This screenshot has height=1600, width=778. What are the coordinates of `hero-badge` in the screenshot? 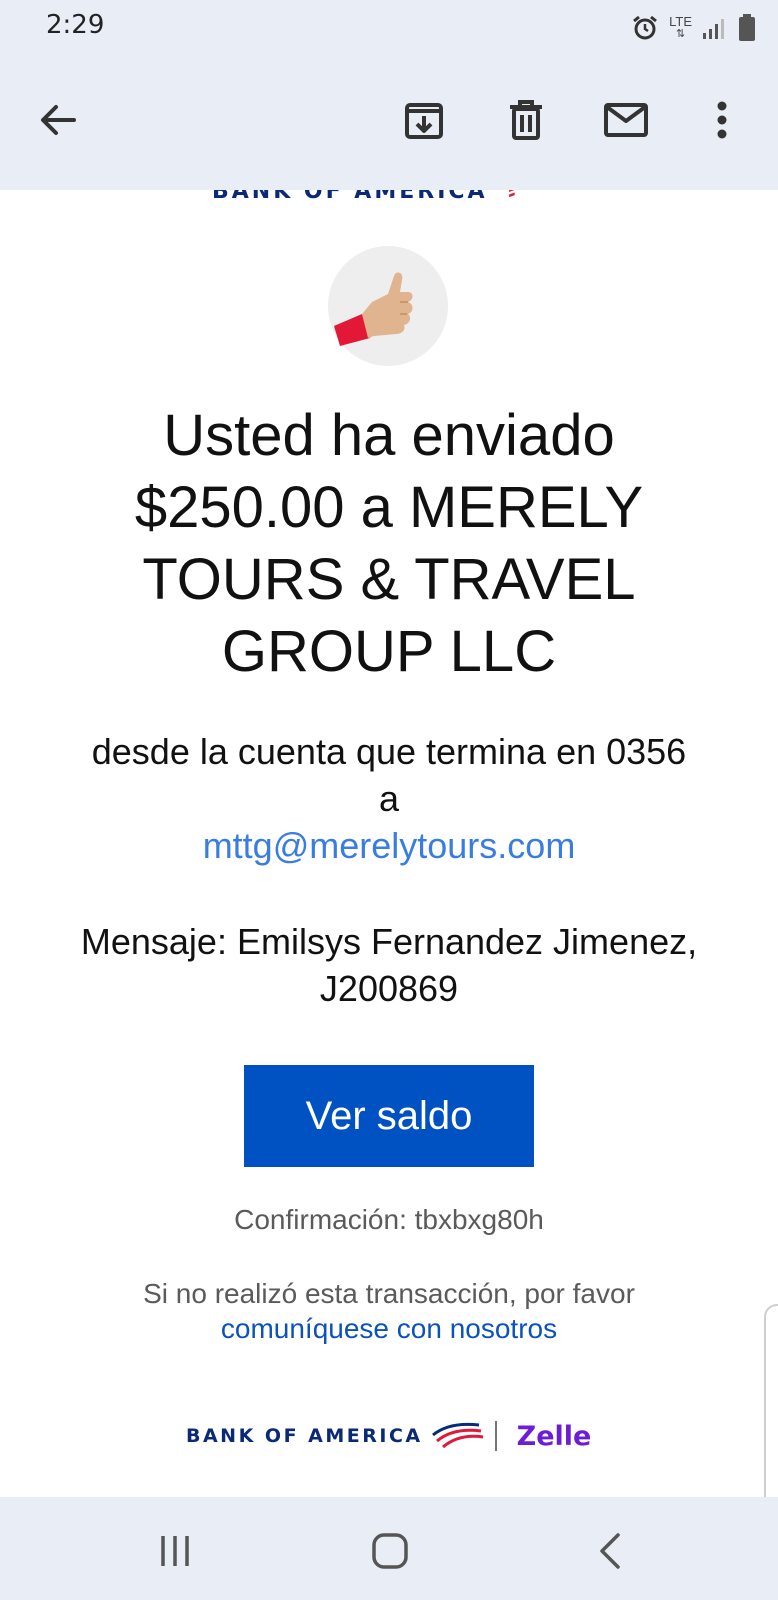 It's located at (388, 306).